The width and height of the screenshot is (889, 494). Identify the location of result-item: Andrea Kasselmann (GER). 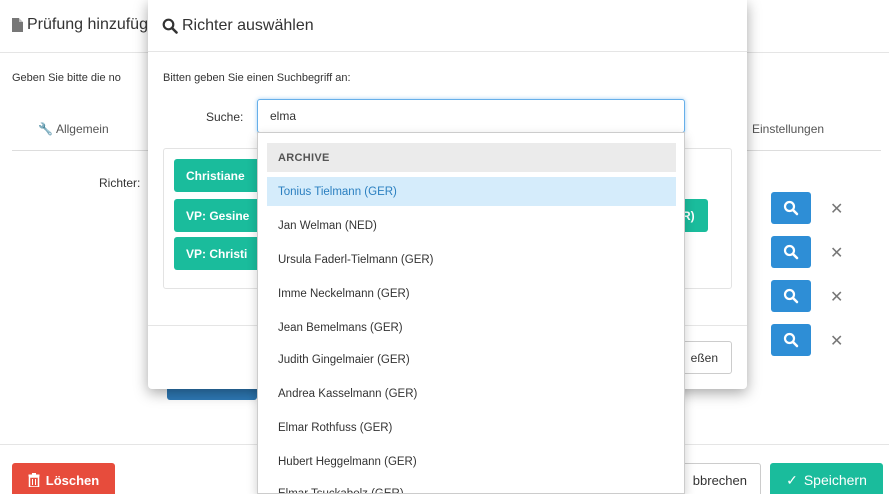
(471, 393).